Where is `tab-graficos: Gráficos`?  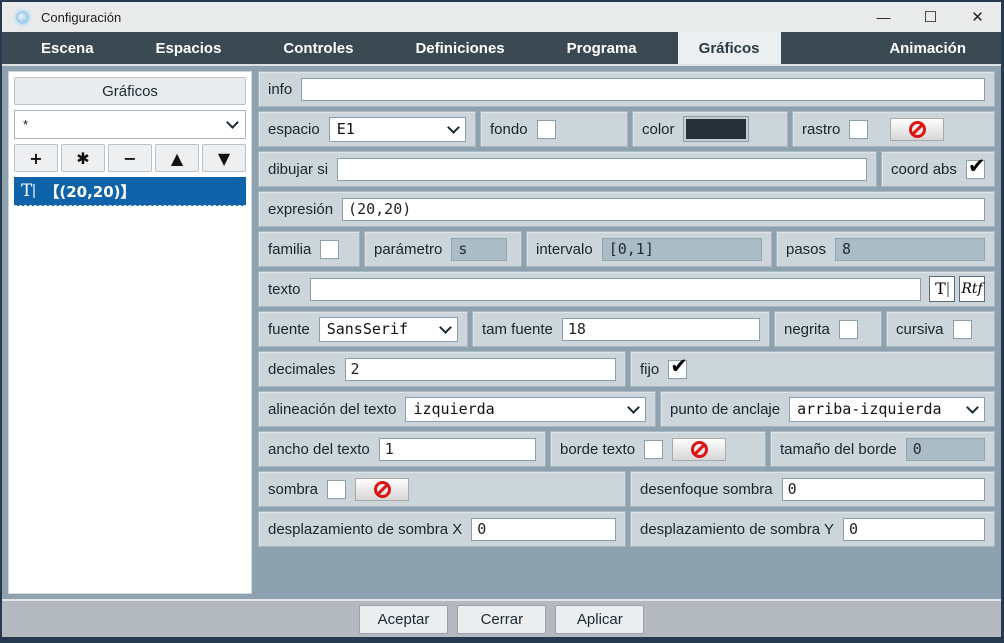
tab-graficos: Gráficos is located at coordinates (729, 48).